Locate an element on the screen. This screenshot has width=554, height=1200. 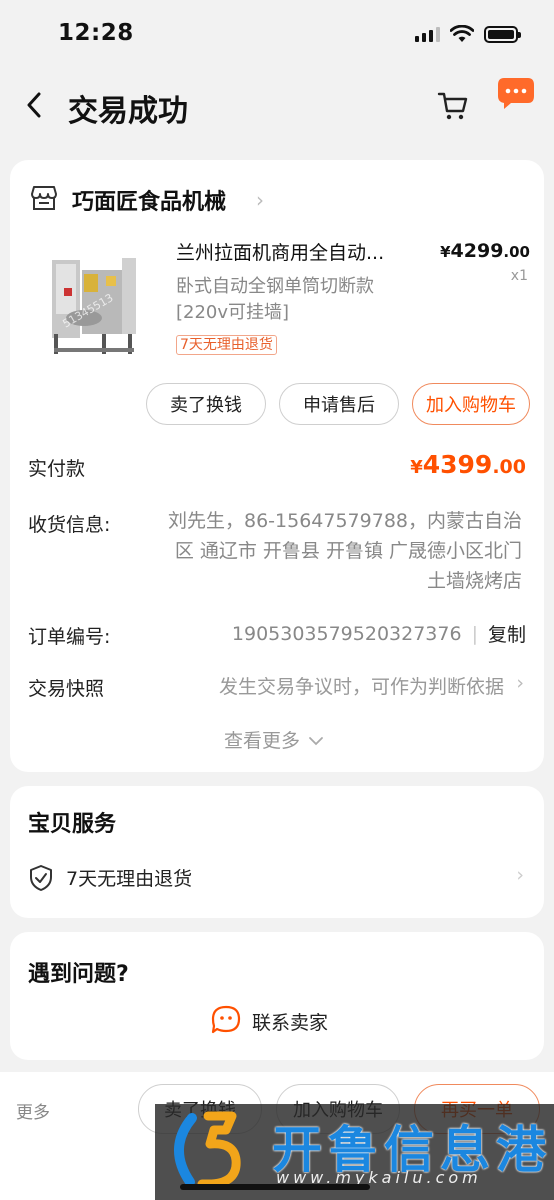
battery-icon is located at coordinates (502, 34).